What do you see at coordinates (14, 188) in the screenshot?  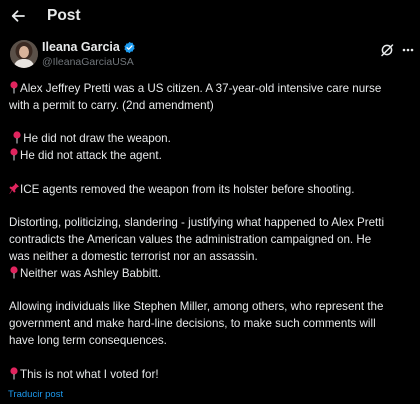 I see `pushpin-icon` at bounding box center [14, 188].